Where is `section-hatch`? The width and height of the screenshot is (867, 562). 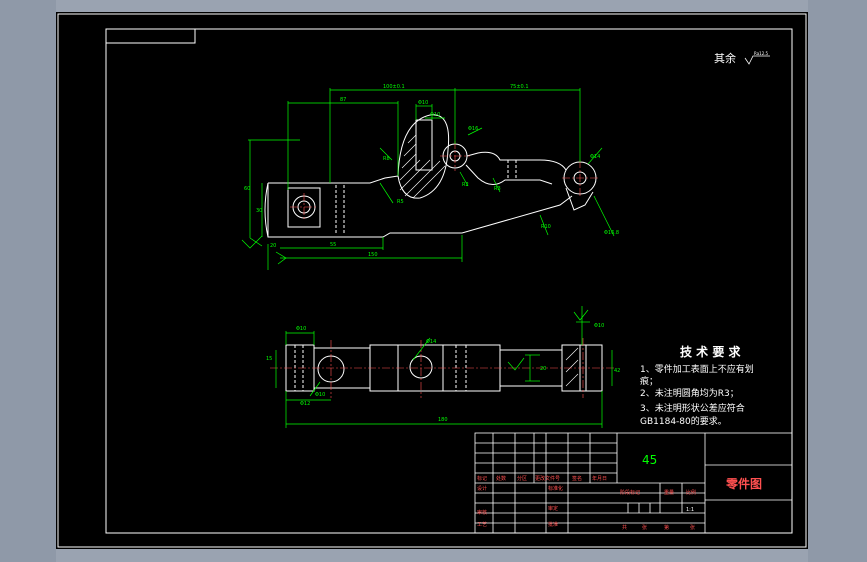
section-hatch is located at coordinates (422, 166).